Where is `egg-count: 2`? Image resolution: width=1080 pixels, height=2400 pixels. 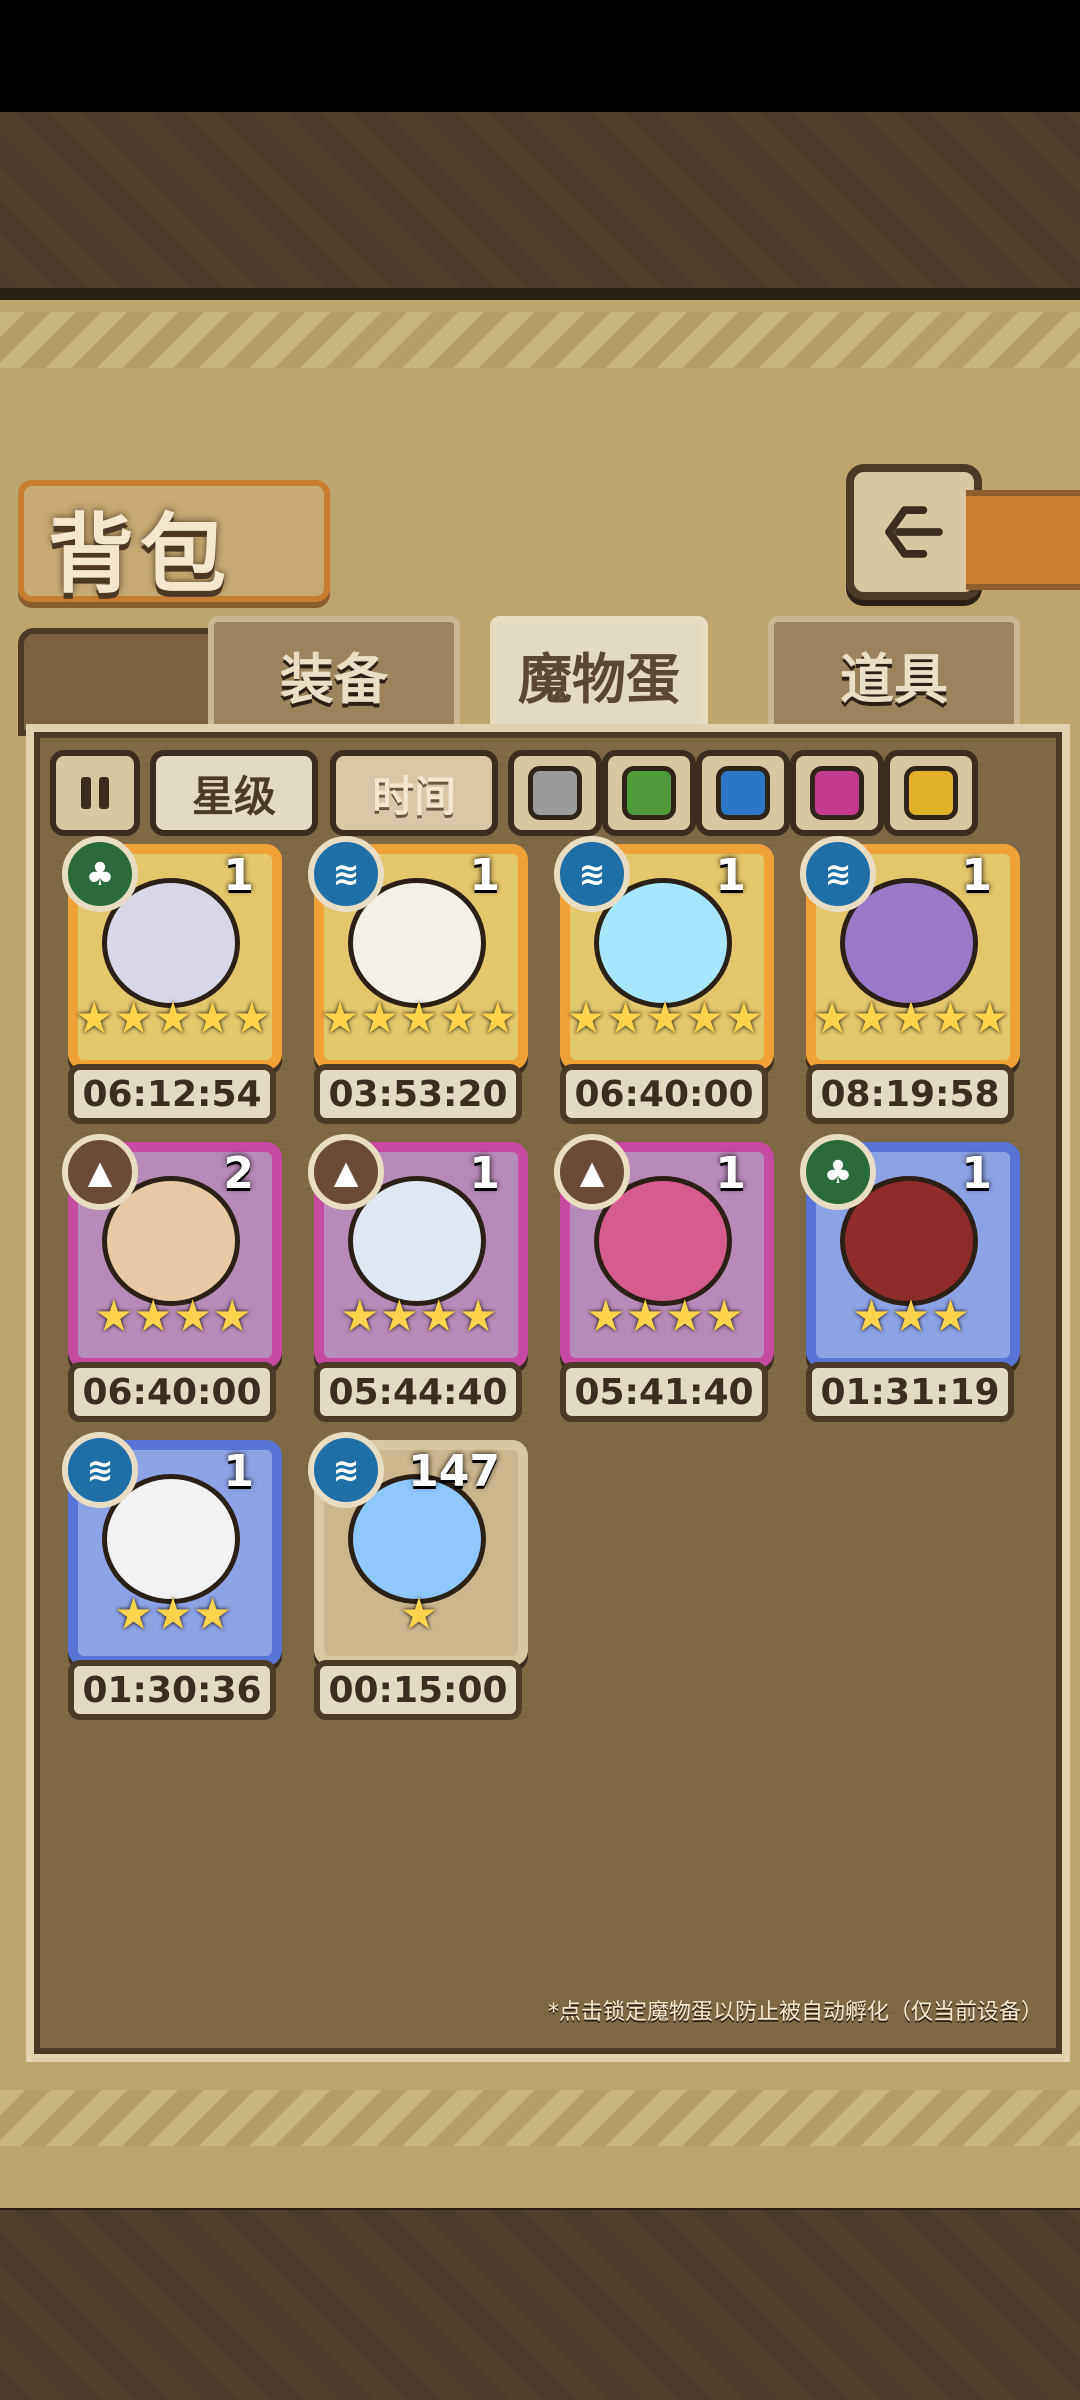 egg-count: 2 is located at coordinates (238, 1173).